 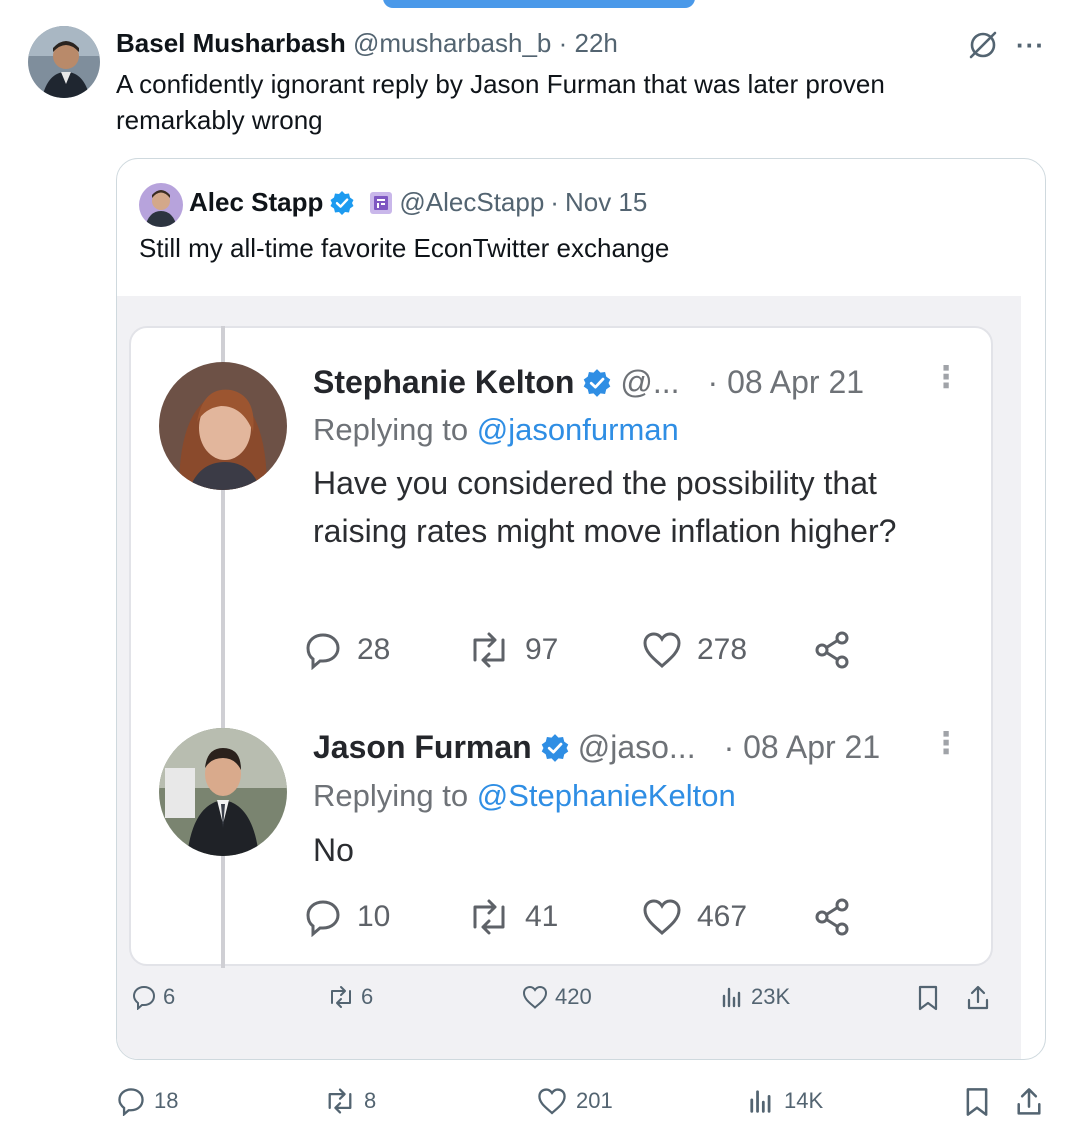 I want to click on author-name: Stephanie Kelton, so click(x=444, y=382).